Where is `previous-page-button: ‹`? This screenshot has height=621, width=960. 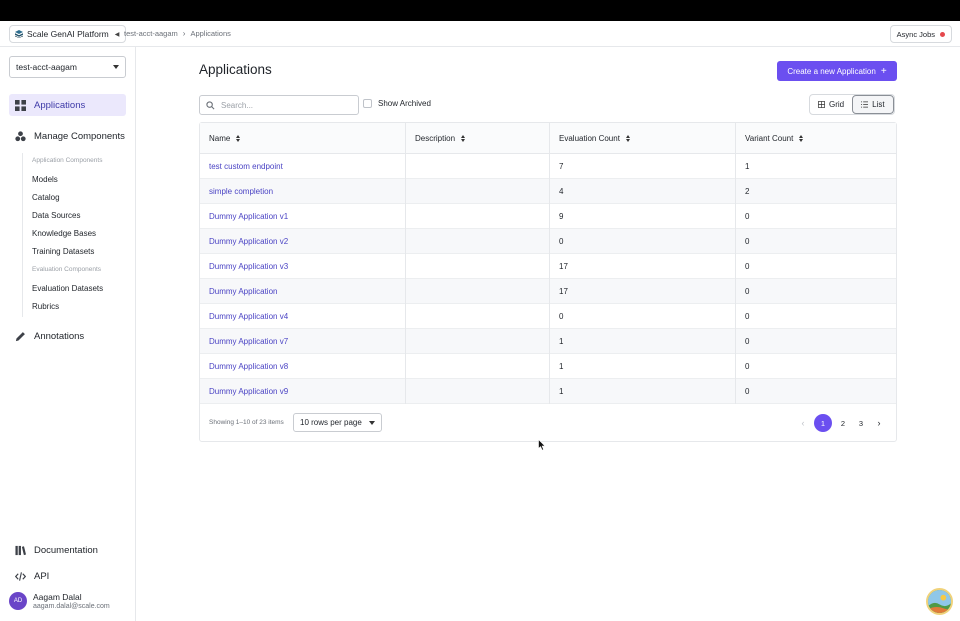
previous-page-button: ‹ is located at coordinates (803, 423).